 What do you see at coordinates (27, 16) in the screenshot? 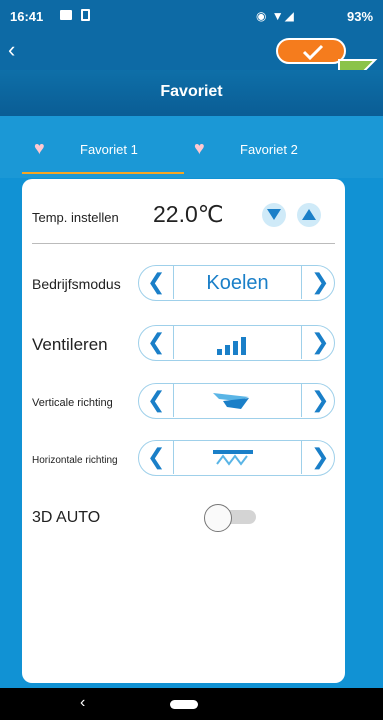
I see `status-time: 16:41` at bounding box center [27, 16].